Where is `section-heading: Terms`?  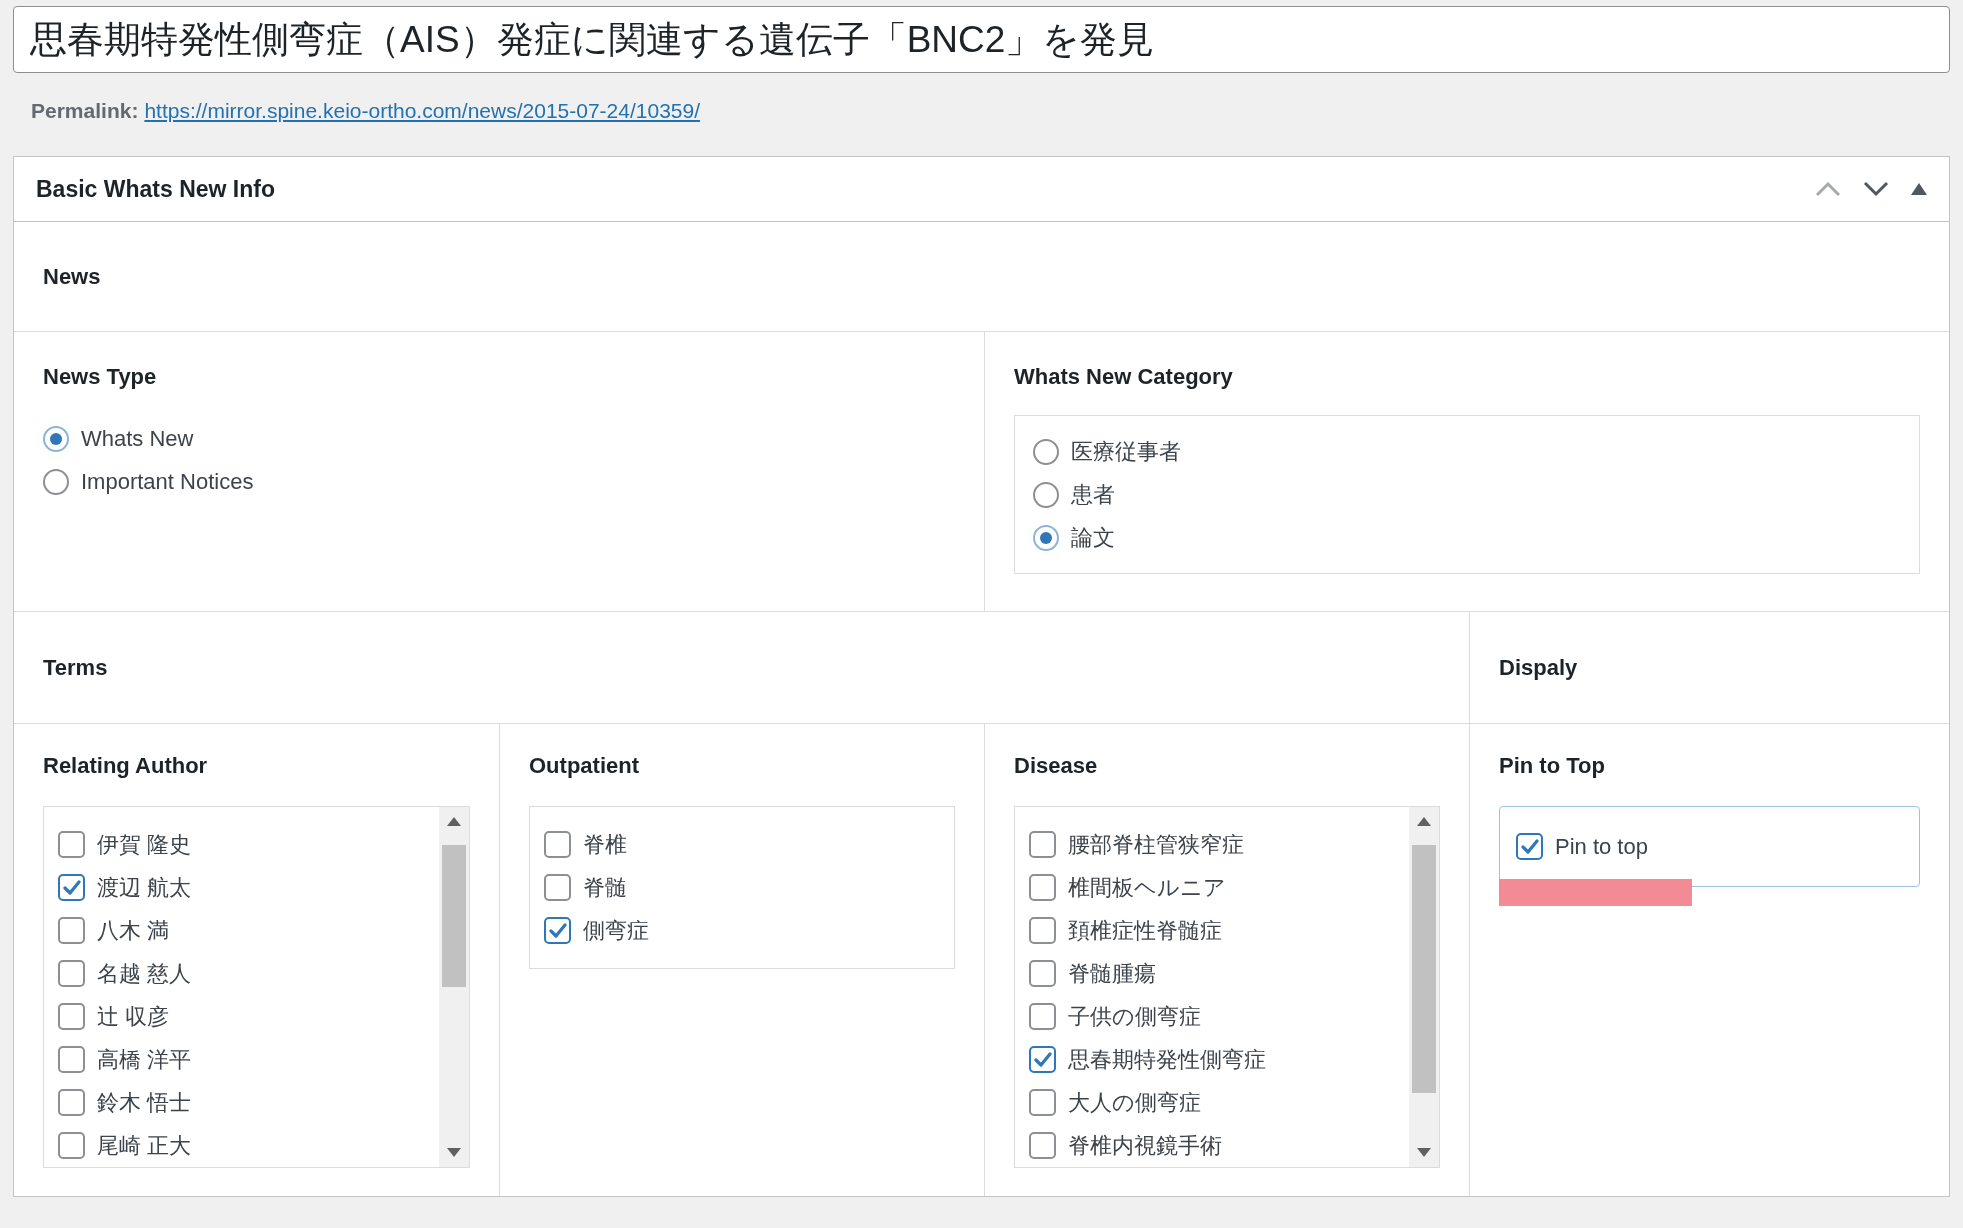
section-heading: Terms is located at coordinates (75, 668).